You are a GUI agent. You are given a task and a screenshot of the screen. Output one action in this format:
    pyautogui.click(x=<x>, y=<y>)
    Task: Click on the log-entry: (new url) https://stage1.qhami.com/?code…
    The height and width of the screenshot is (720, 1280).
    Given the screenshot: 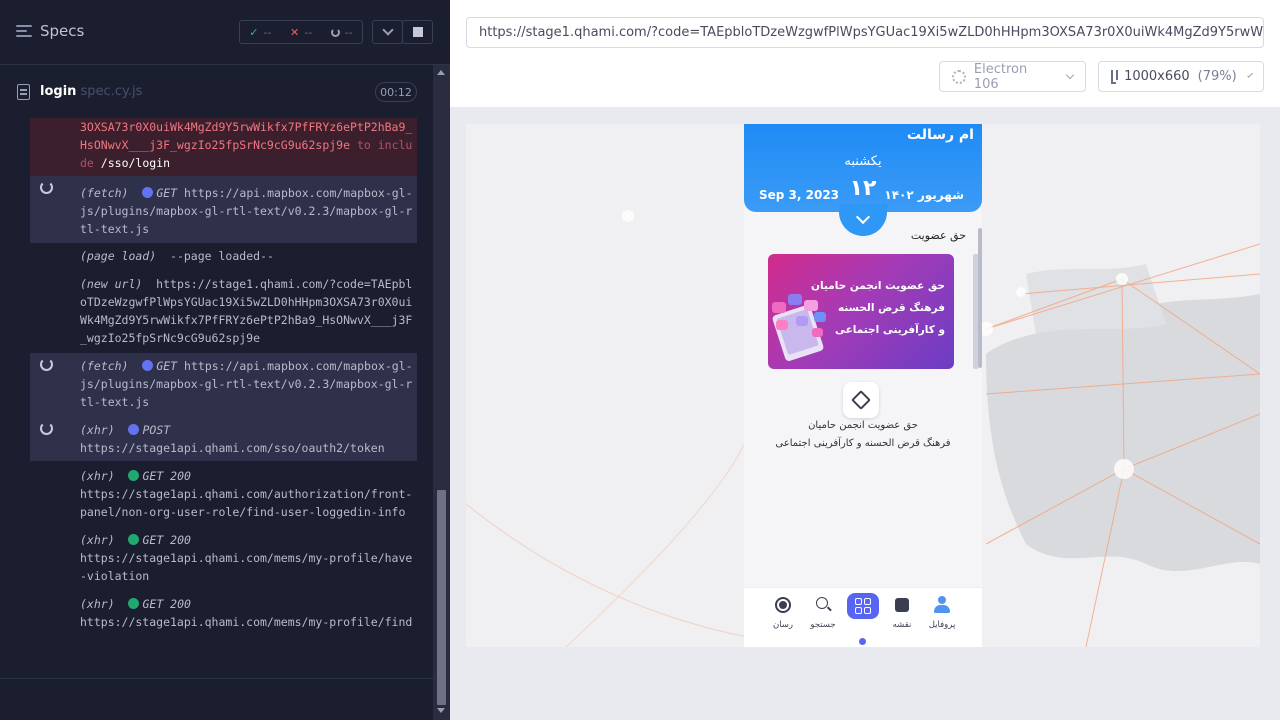 What is the action you would take?
    pyautogui.click(x=223, y=311)
    